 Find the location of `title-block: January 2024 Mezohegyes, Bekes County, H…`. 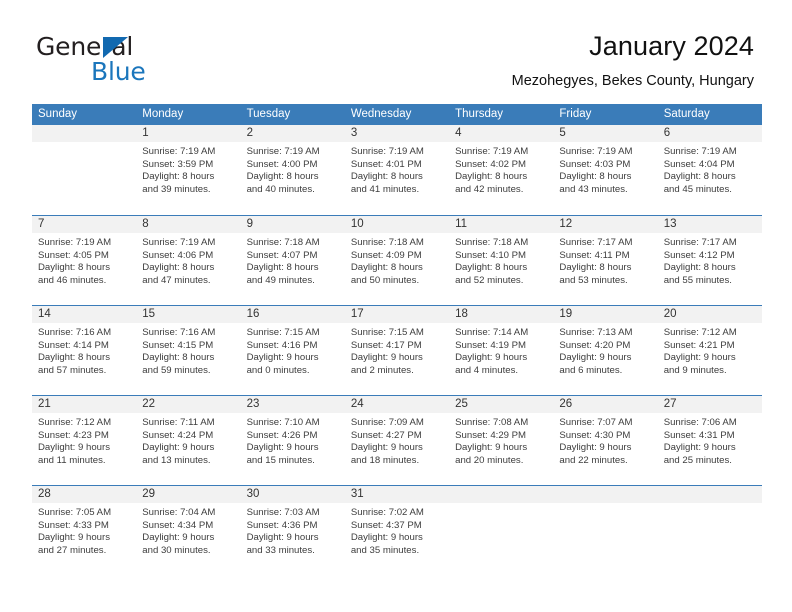

title-block: January 2024 Mezohegyes, Bekes County, H… is located at coordinates (633, 60).